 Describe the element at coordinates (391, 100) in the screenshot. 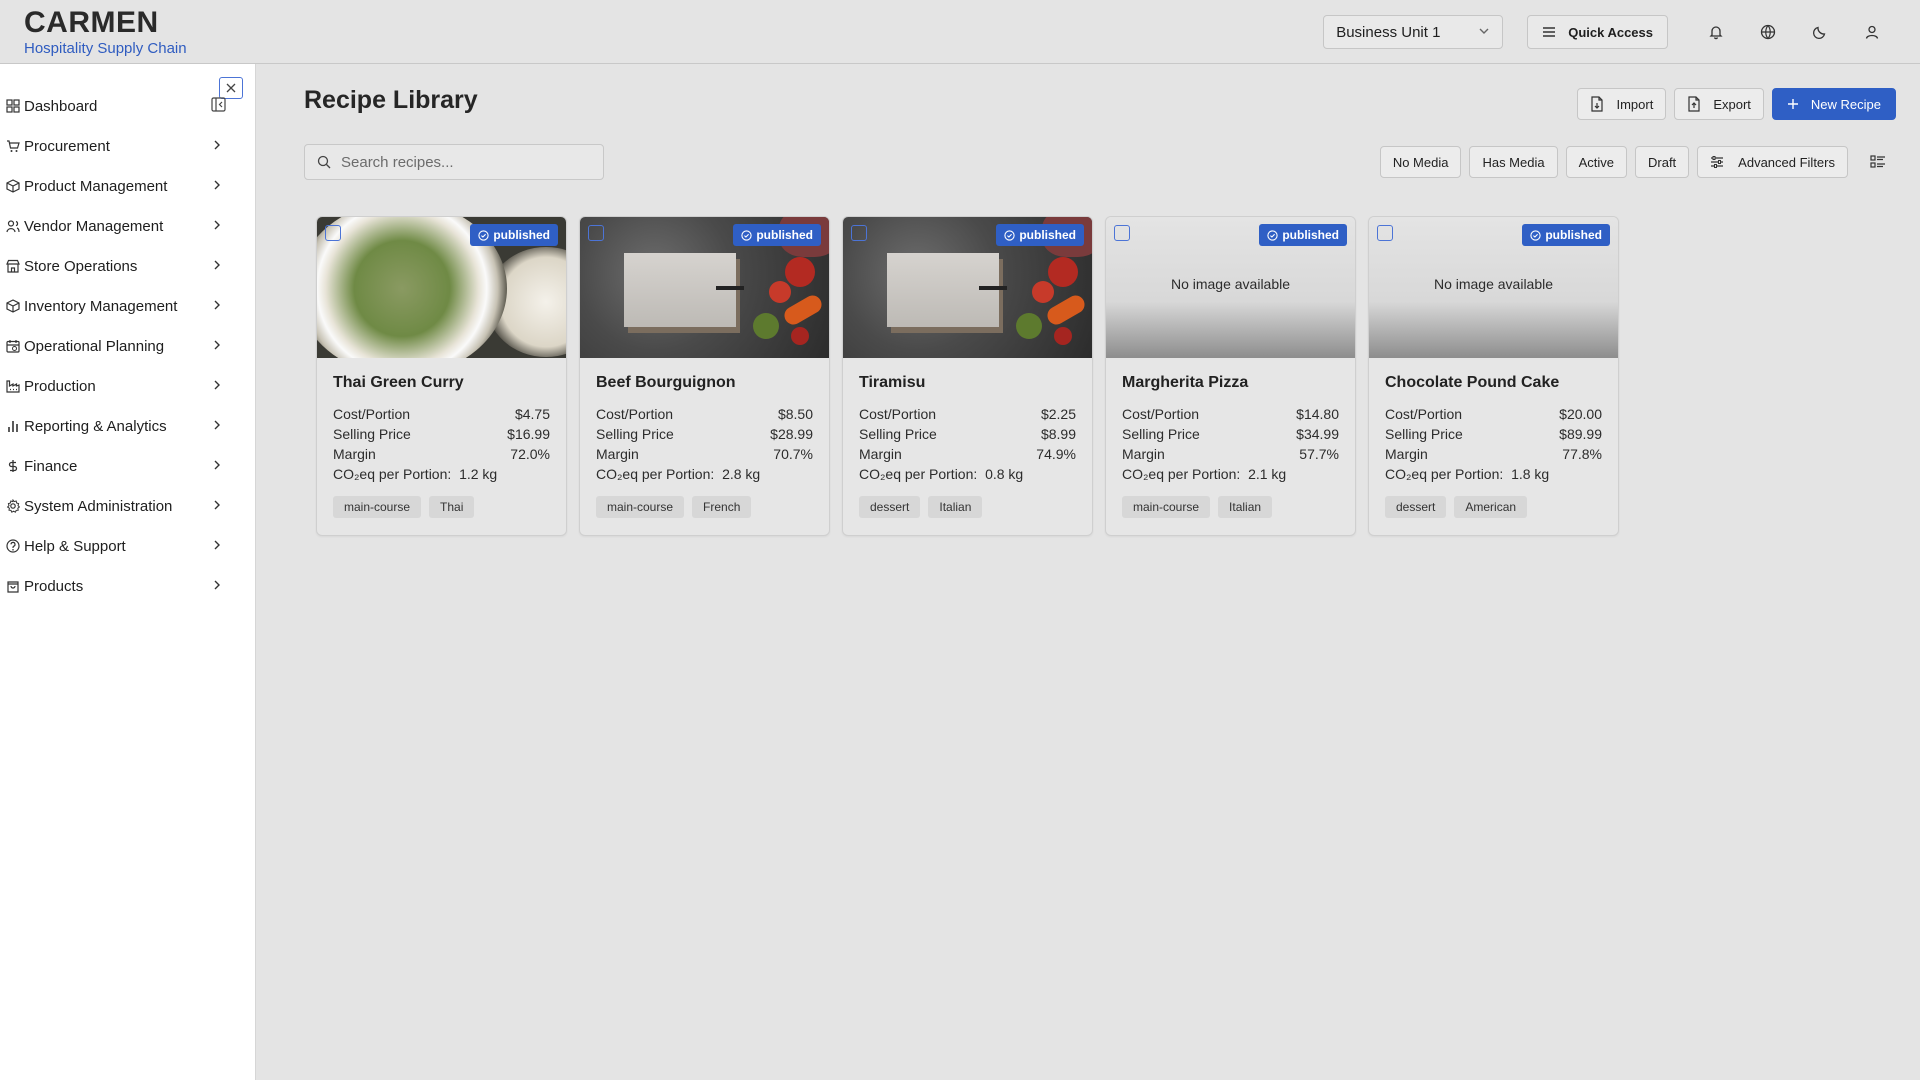

I see `page-title: Recipe Library` at that location.